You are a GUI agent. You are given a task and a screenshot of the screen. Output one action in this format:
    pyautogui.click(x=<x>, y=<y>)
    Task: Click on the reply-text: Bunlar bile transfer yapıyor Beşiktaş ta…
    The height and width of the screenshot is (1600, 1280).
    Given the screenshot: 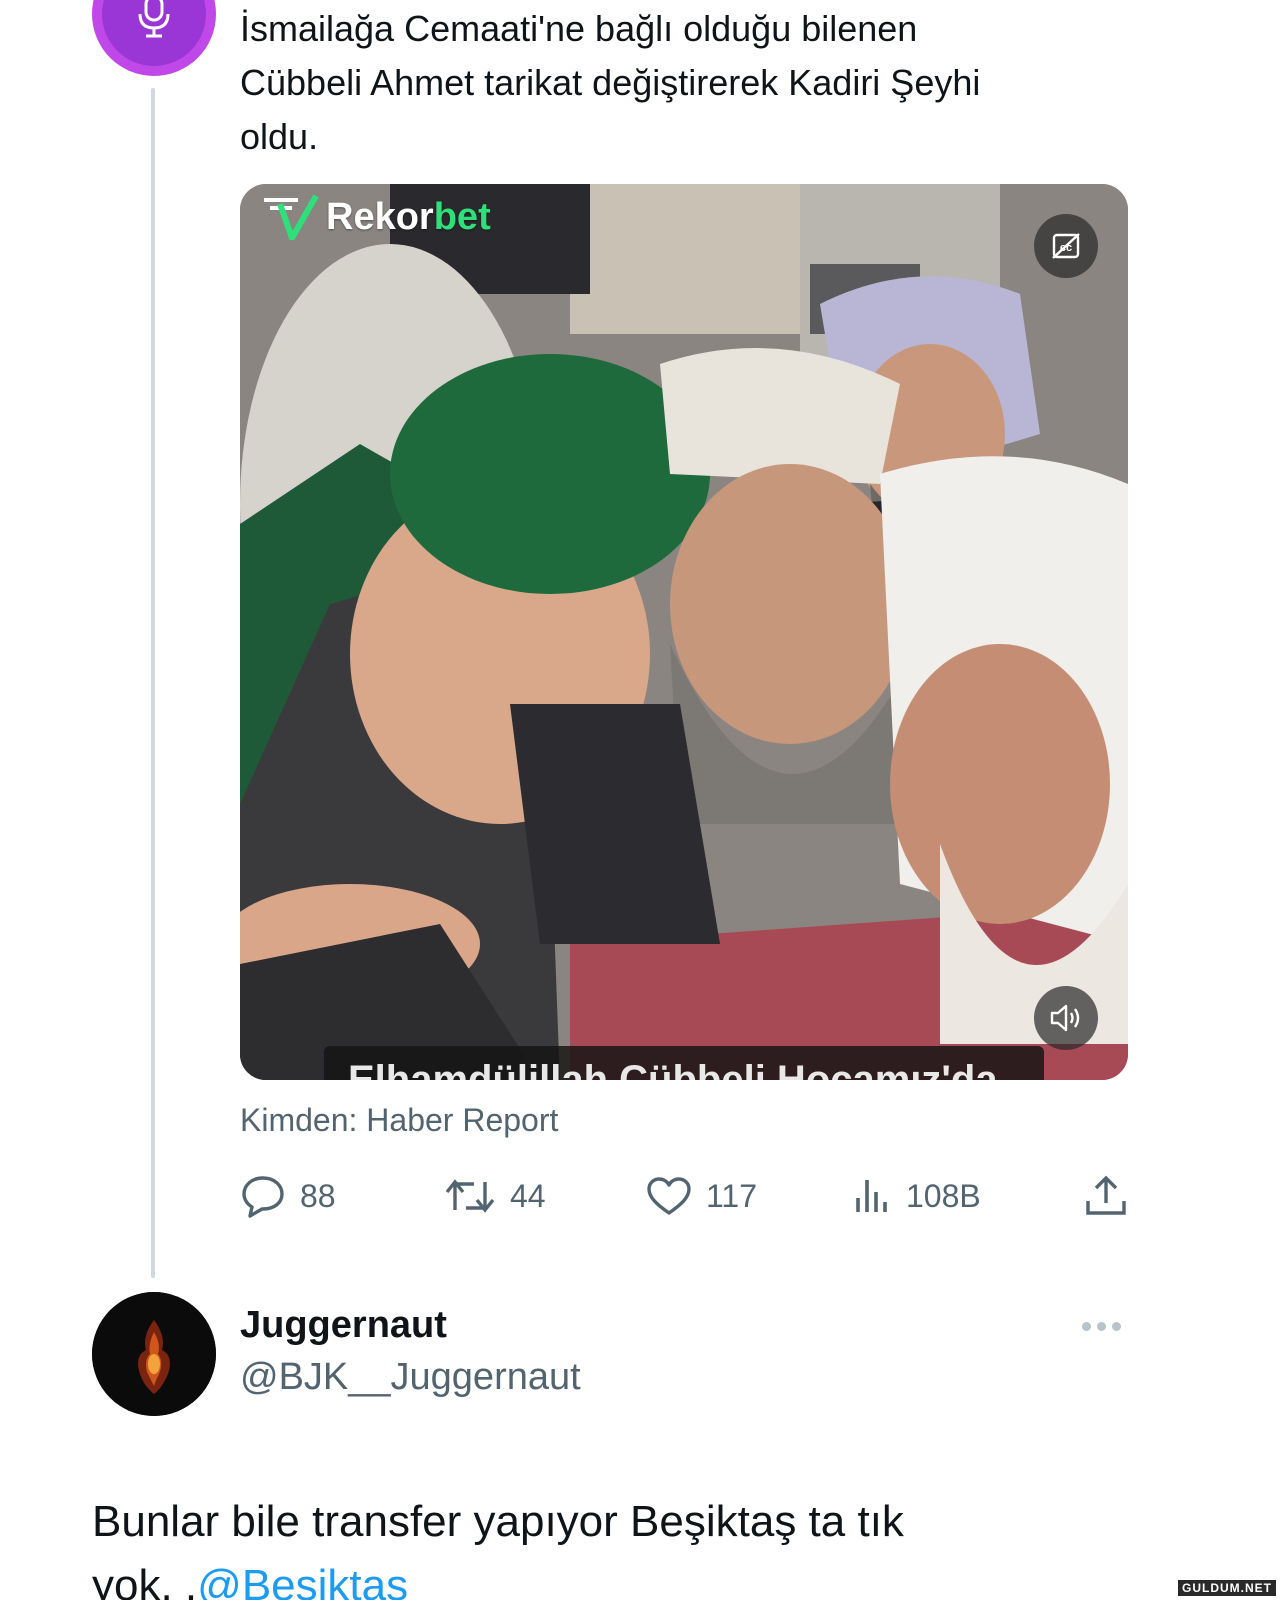 What is the action you would take?
    pyautogui.click(x=592, y=1545)
    